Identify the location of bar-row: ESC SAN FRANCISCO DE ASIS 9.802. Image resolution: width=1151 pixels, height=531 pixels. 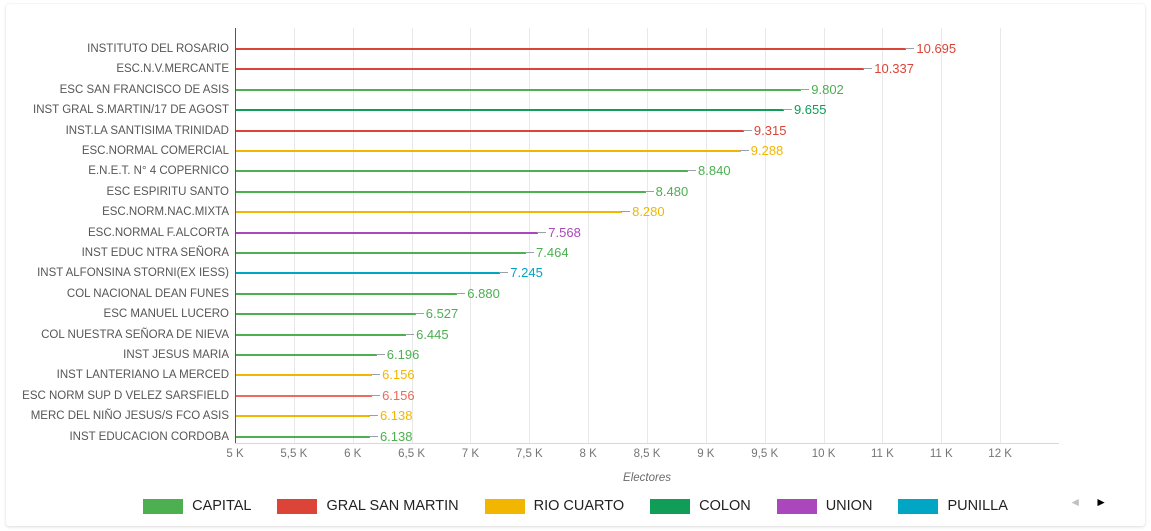
(559, 90).